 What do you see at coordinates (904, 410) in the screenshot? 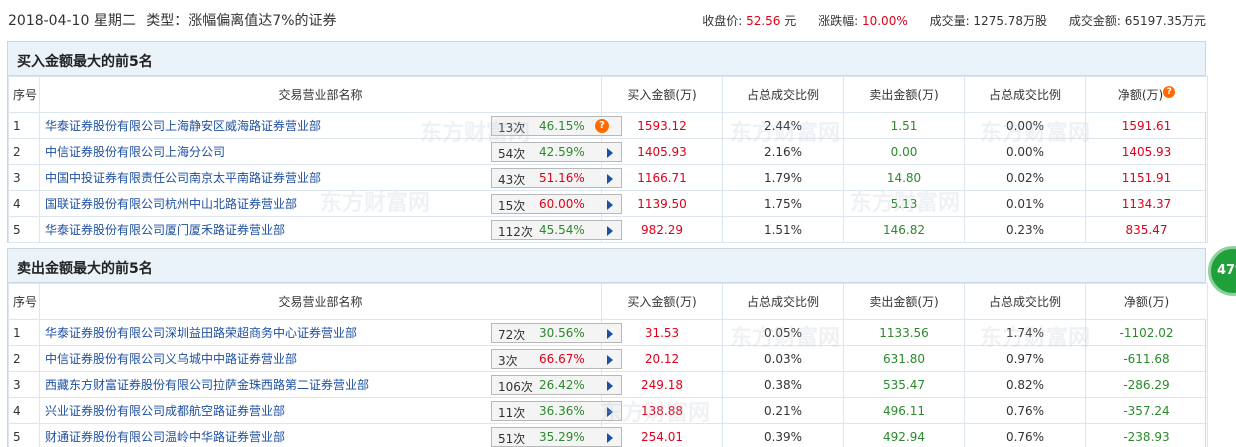
I see `sell-amount: 496.11` at bounding box center [904, 410].